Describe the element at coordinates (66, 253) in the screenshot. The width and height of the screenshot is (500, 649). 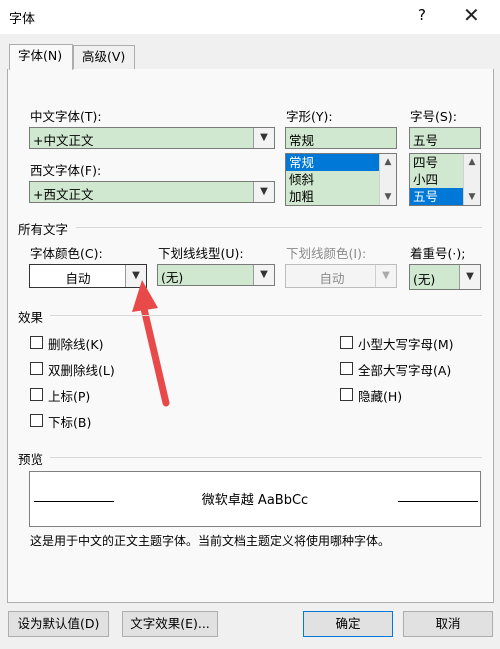
I see `font-color-label: 字体颜色(C):` at that location.